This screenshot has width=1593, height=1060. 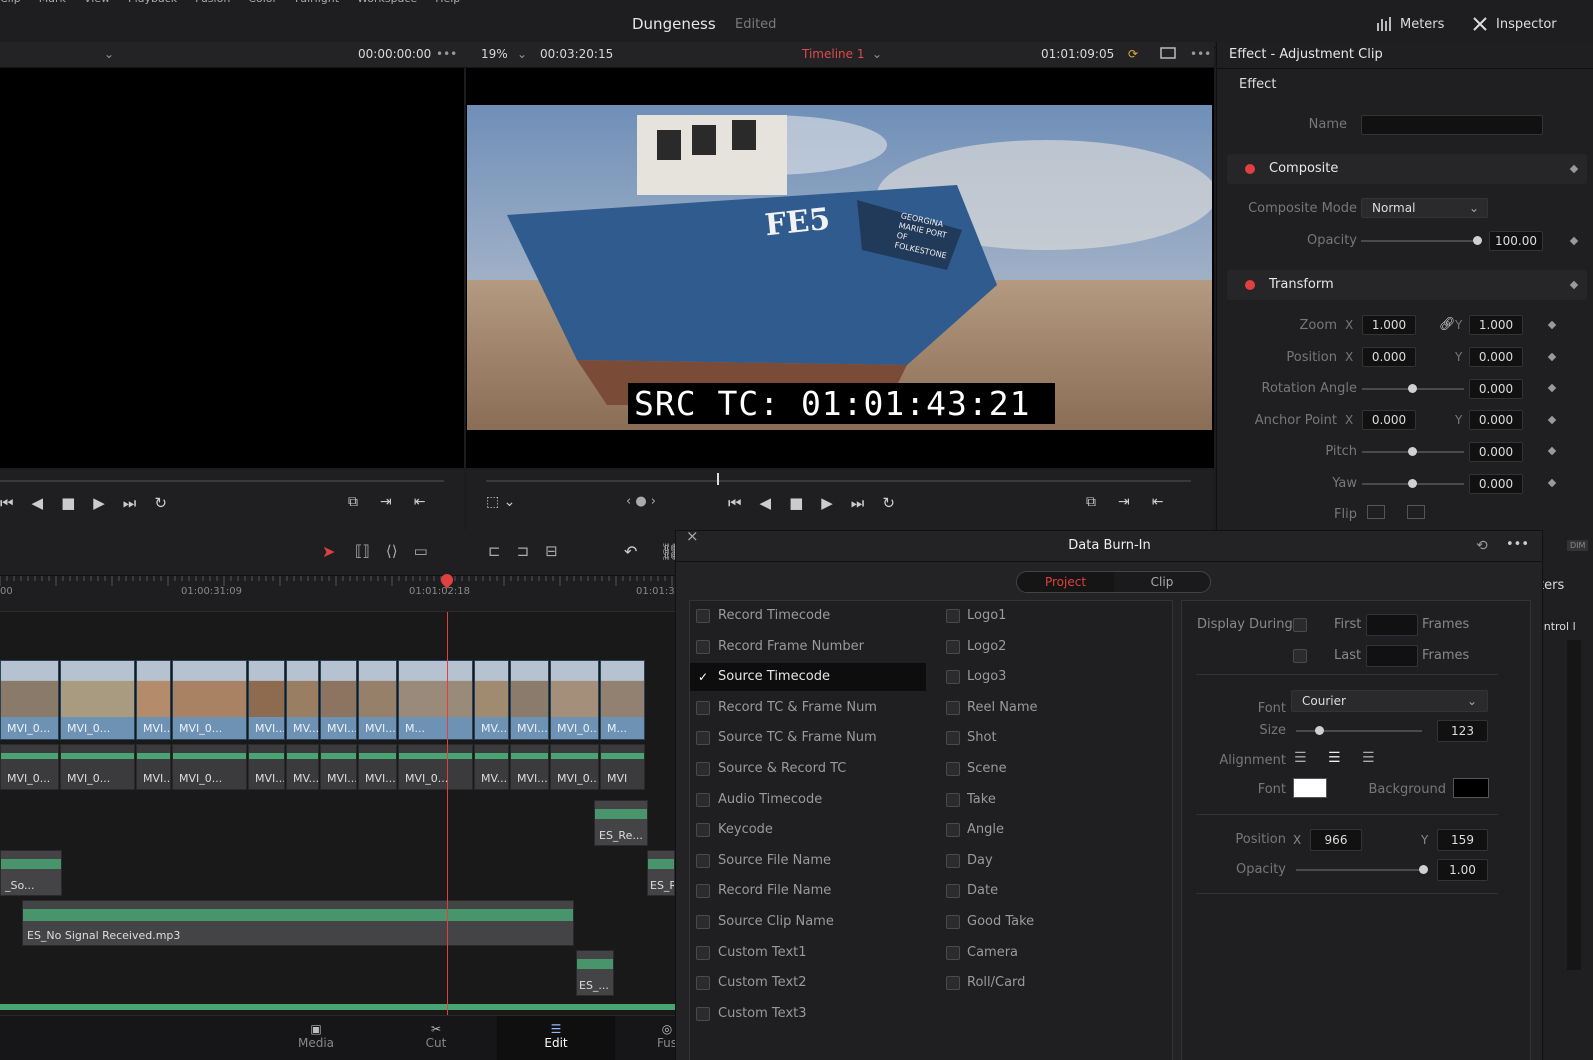 What do you see at coordinates (1133, 54) in the screenshot?
I see `bypass-grades-icon: ⟳` at bounding box center [1133, 54].